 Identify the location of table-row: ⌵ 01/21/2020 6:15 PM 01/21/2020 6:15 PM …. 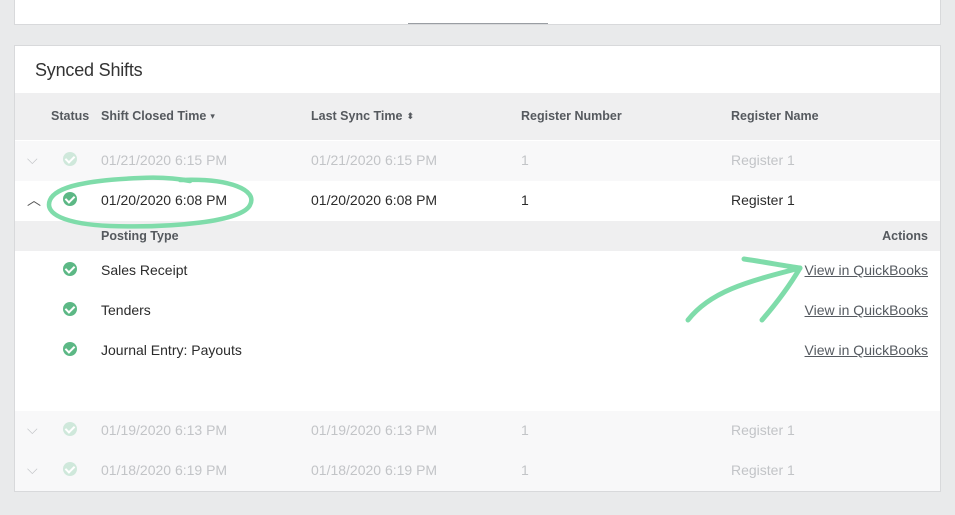
(477, 161).